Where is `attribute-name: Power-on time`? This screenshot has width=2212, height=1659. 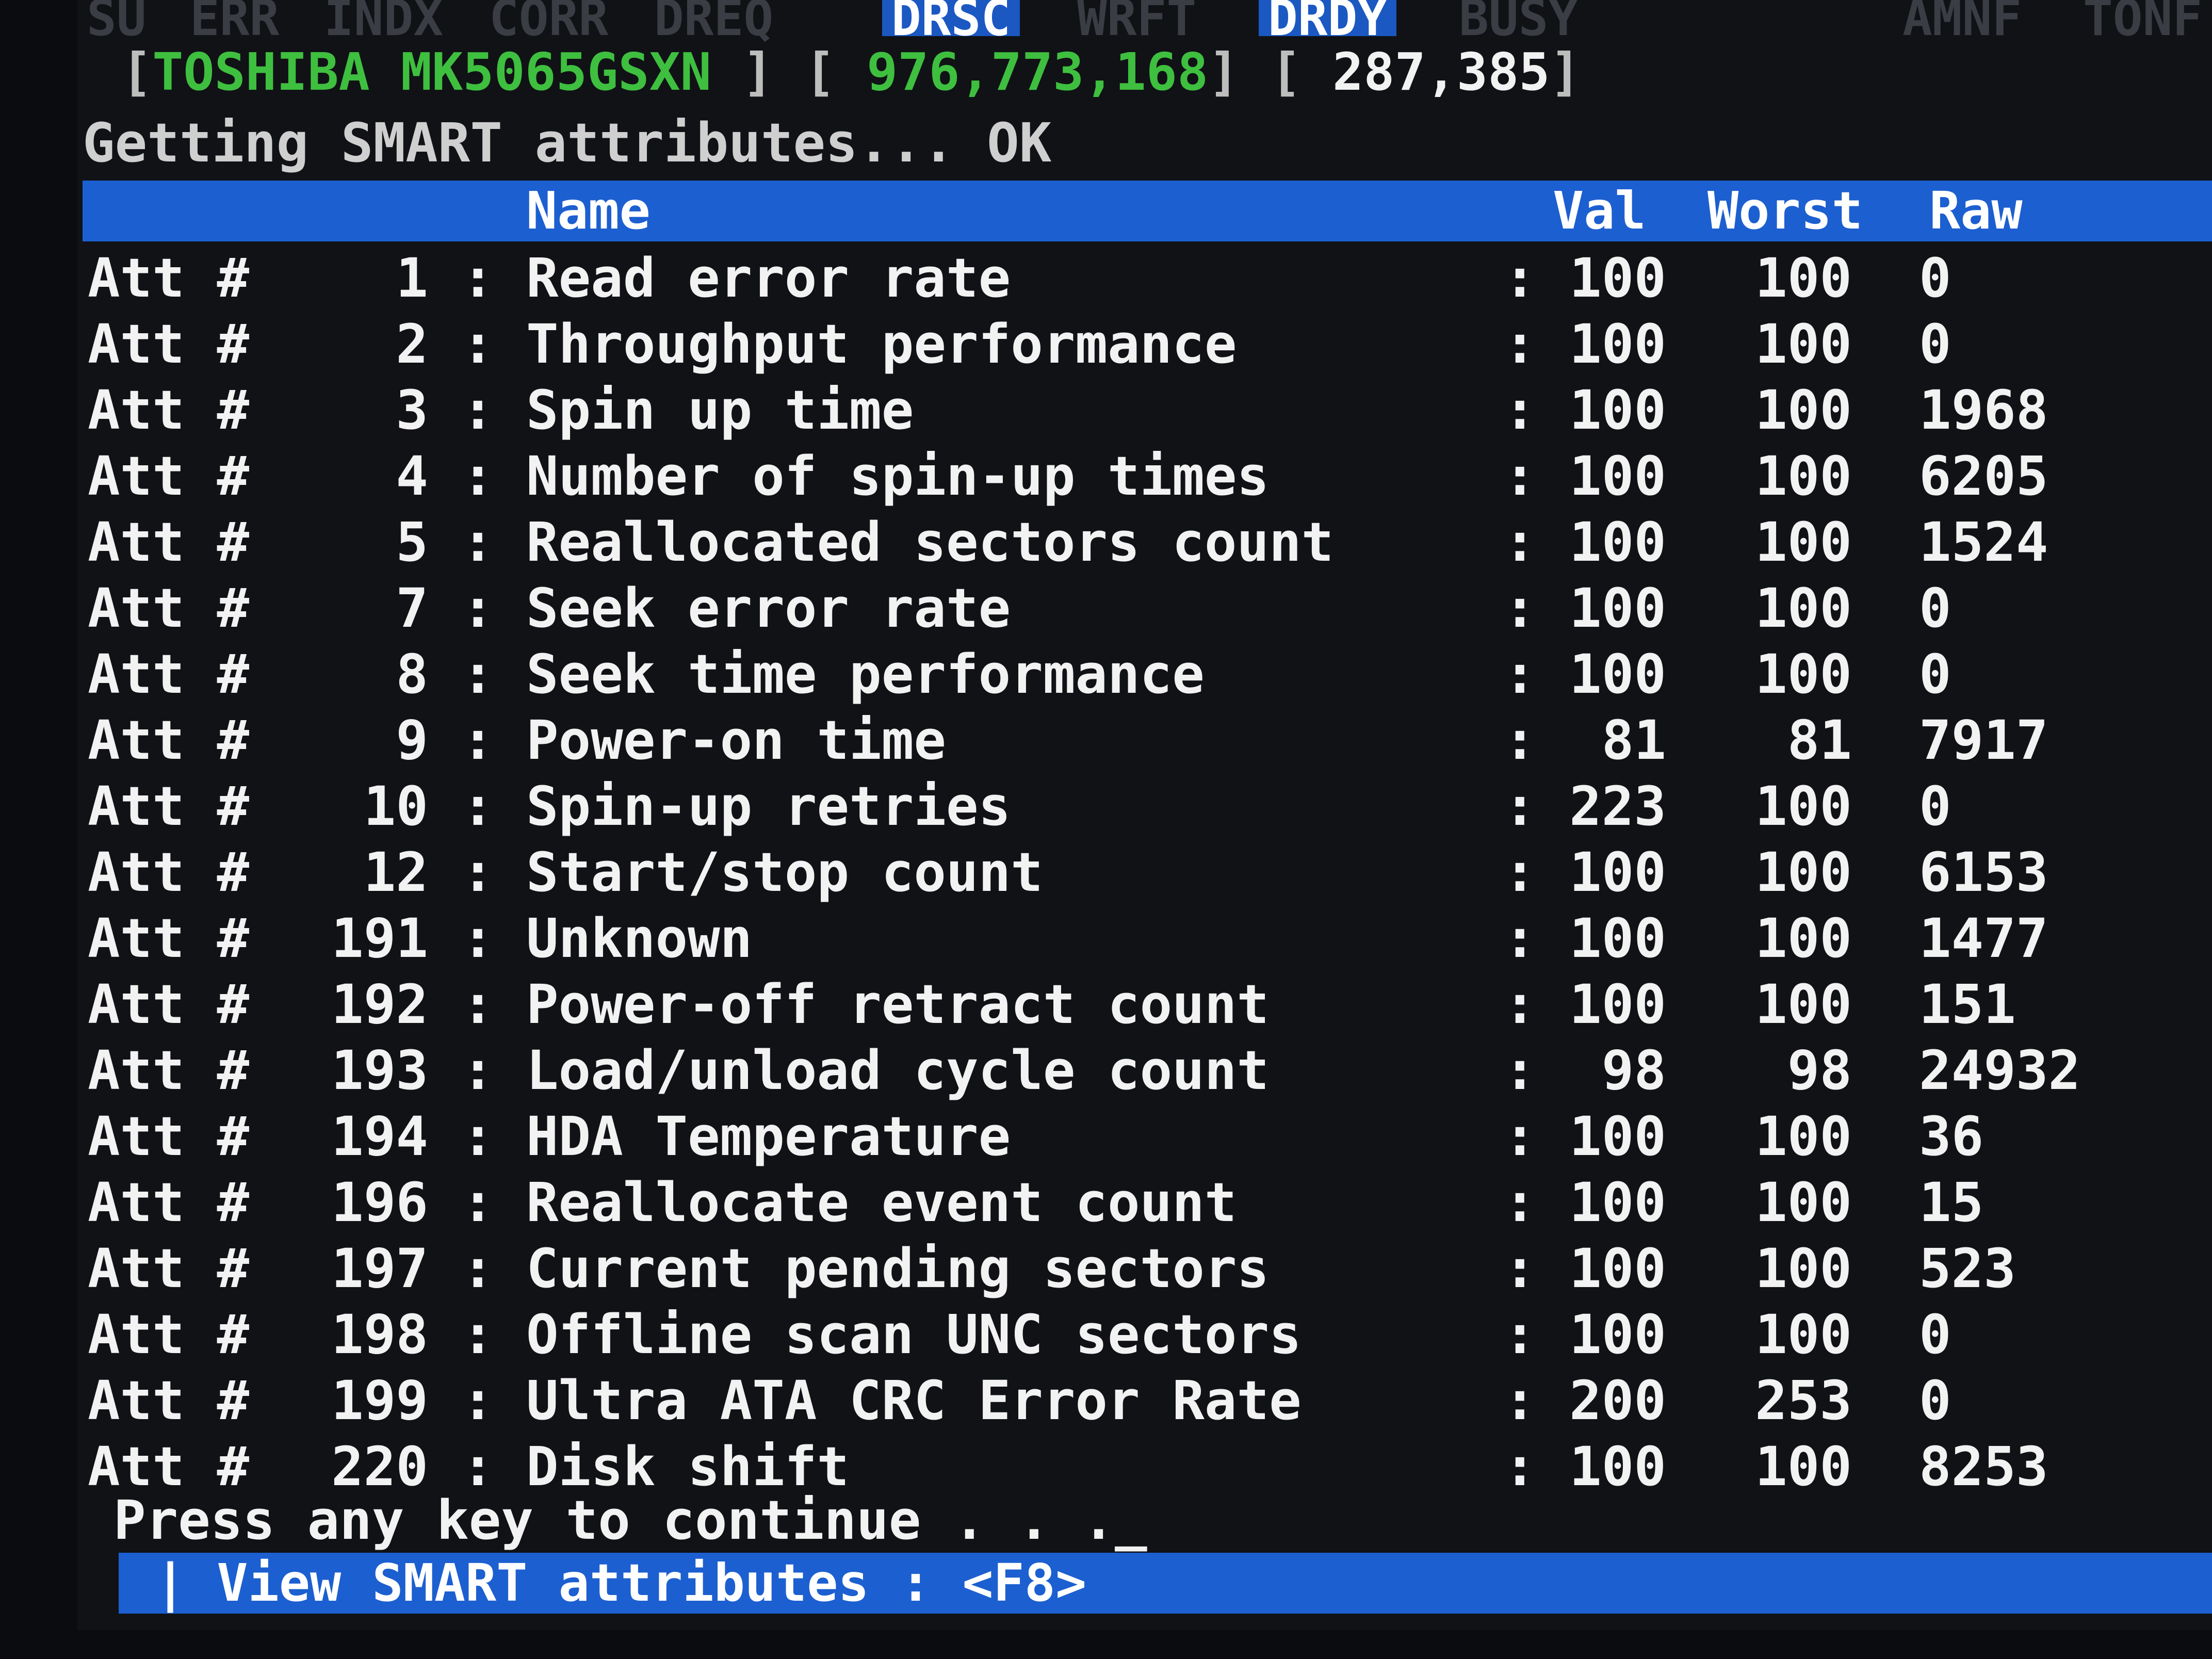
attribute-name: Power-on time is located at coordinates (736, 740).